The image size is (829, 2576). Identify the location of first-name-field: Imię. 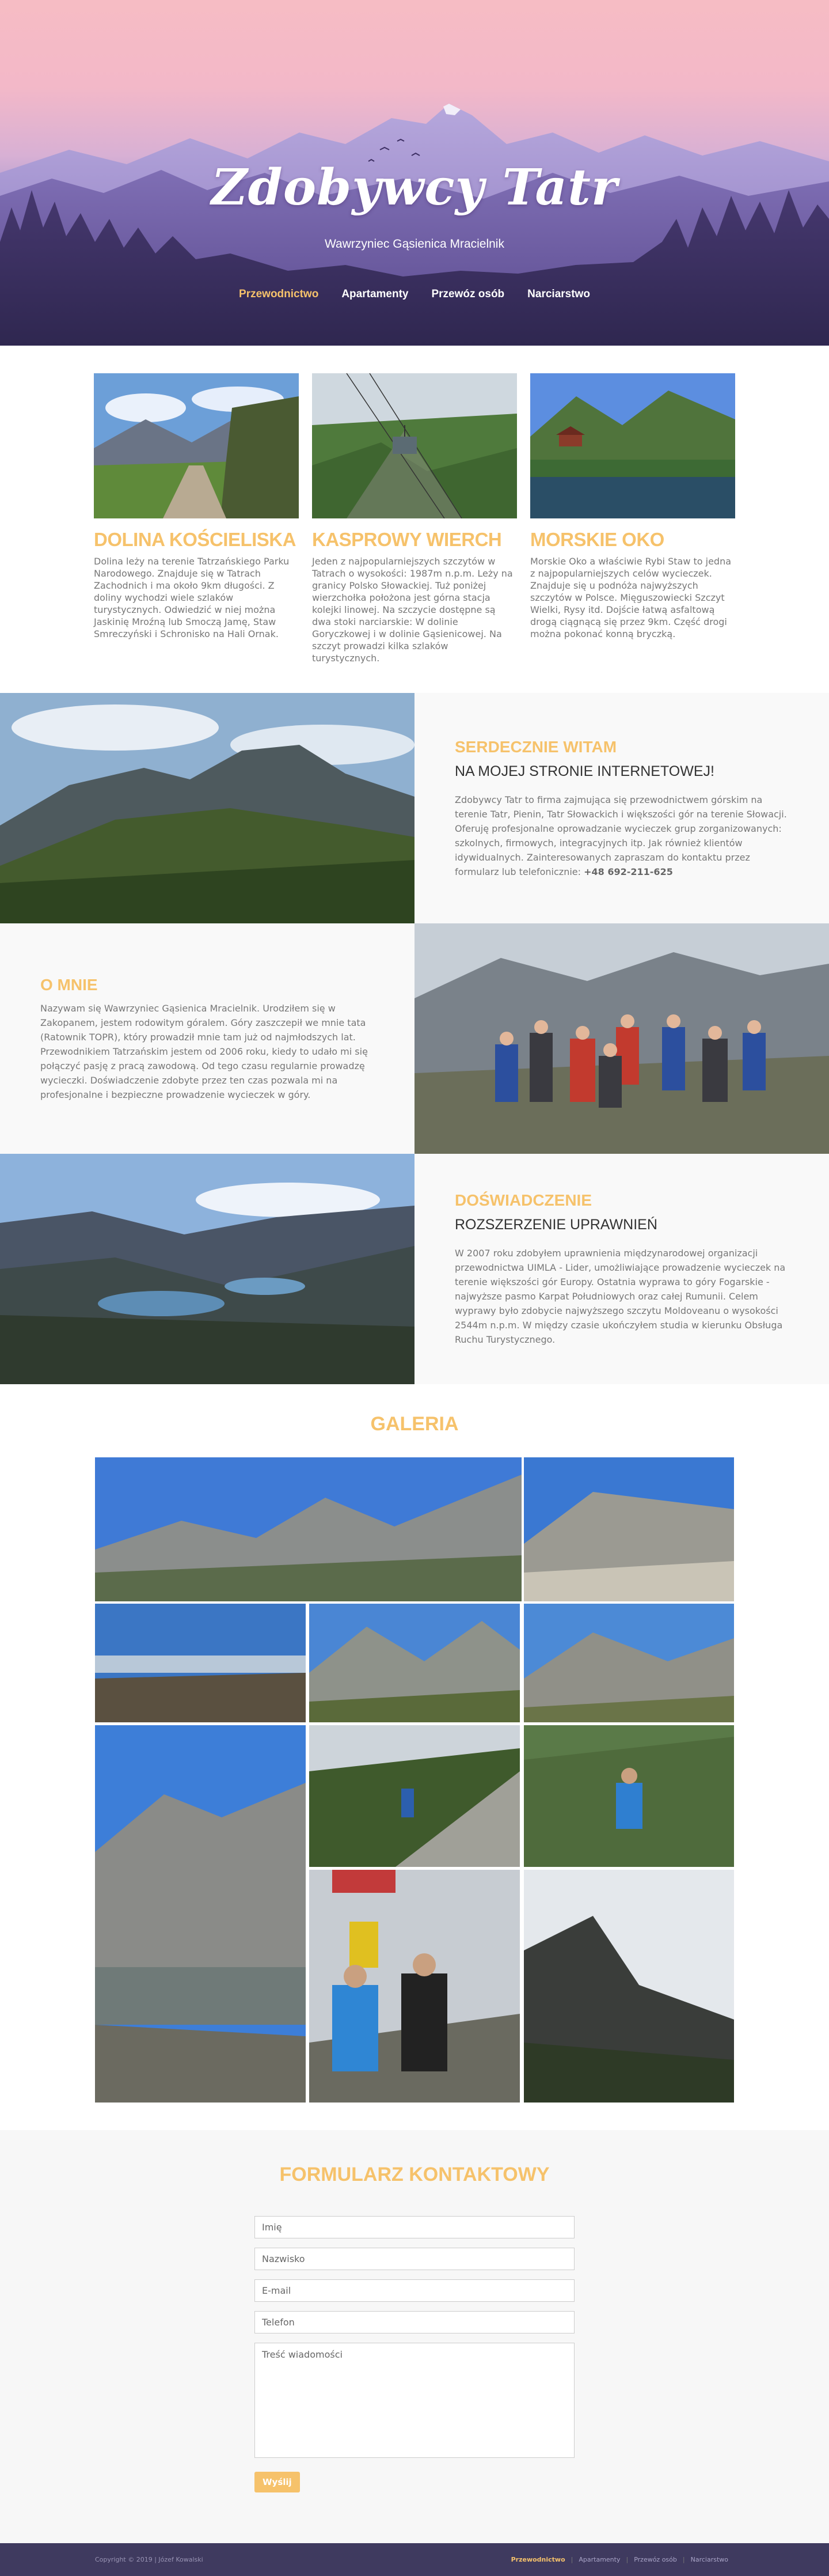
(414, 2227).